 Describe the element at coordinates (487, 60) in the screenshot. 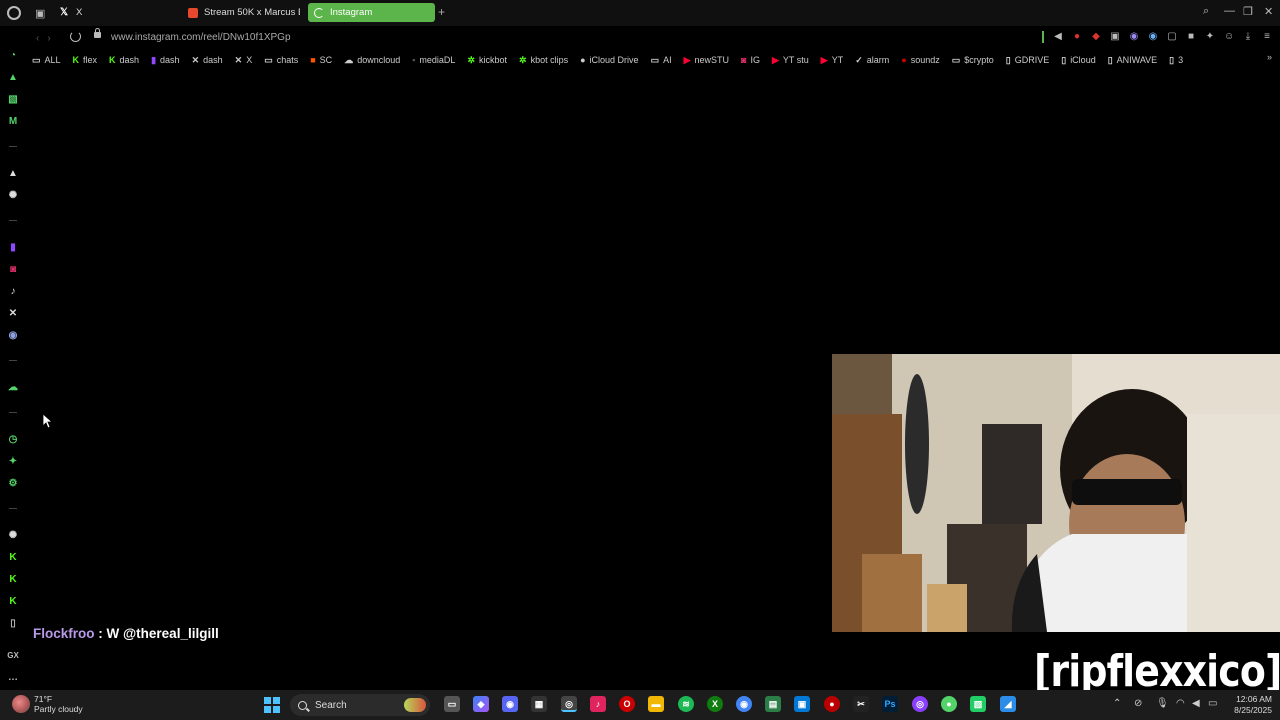

I see `bookmark-item: ✲ kickbot` at that location.